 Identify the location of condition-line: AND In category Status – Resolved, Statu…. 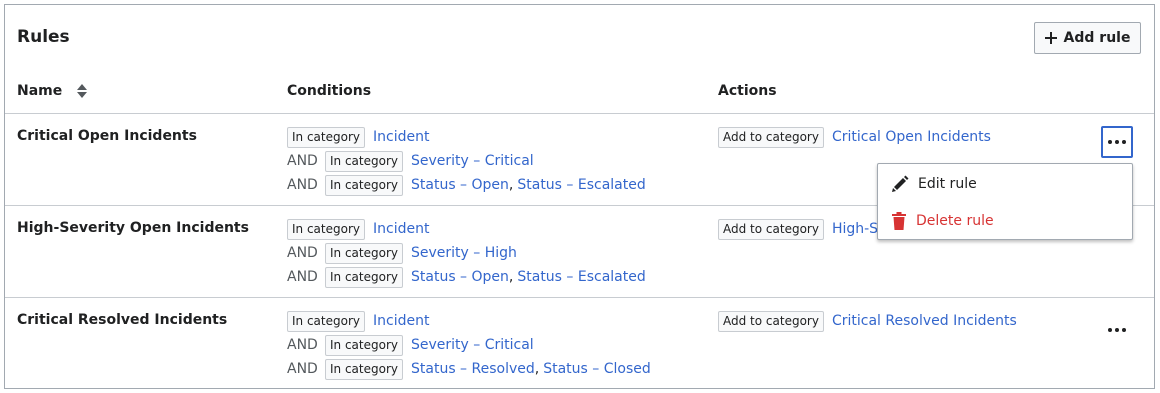
(469, 369).